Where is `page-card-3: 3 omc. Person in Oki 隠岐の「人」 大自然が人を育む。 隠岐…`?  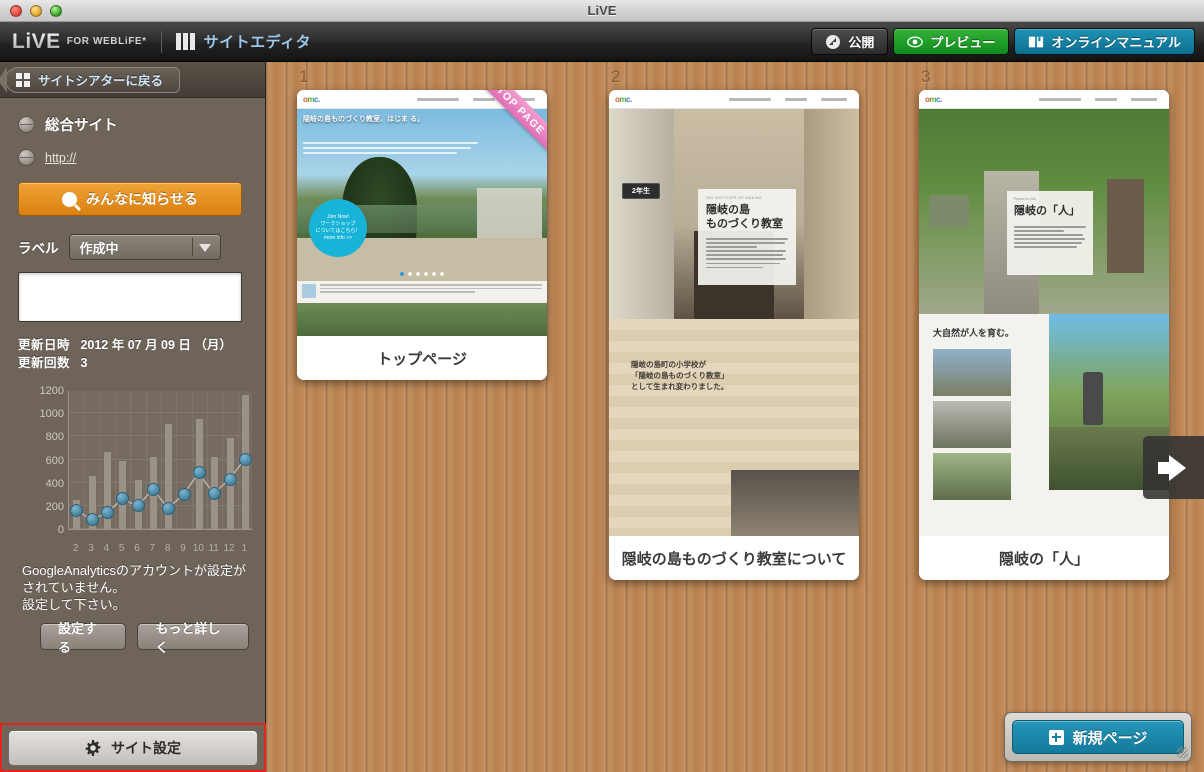 page-card-3: 3 omc. Person in Oki 隠岐の「人」 大自然が人を育む。 隠岐… is located at coordinates (1044, 323).